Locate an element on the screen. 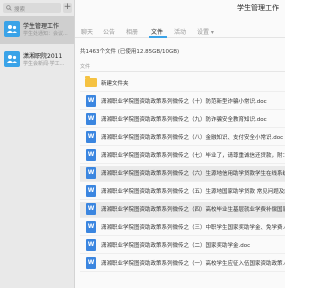 The width and height of the screenshot is (320, 288). tab-activities: 活动 is located at coordinates (180, 31).